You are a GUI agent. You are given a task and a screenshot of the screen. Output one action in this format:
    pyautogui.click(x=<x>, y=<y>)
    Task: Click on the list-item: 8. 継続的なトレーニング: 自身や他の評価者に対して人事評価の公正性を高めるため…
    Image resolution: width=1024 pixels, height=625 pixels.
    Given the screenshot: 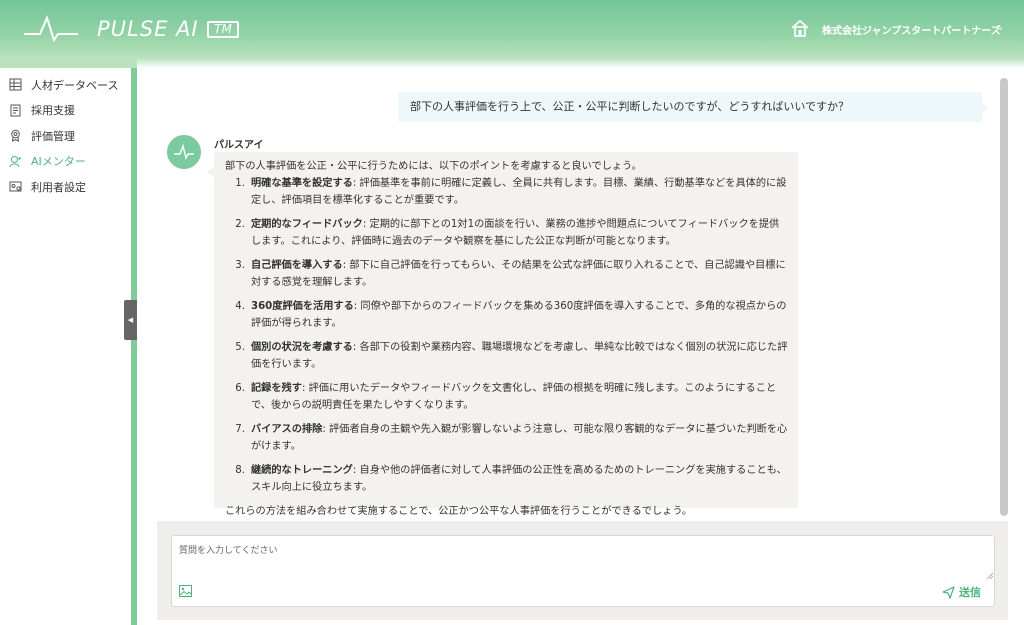 What is the action you would take?
    pyautogui.click(x=511, y=479)
    